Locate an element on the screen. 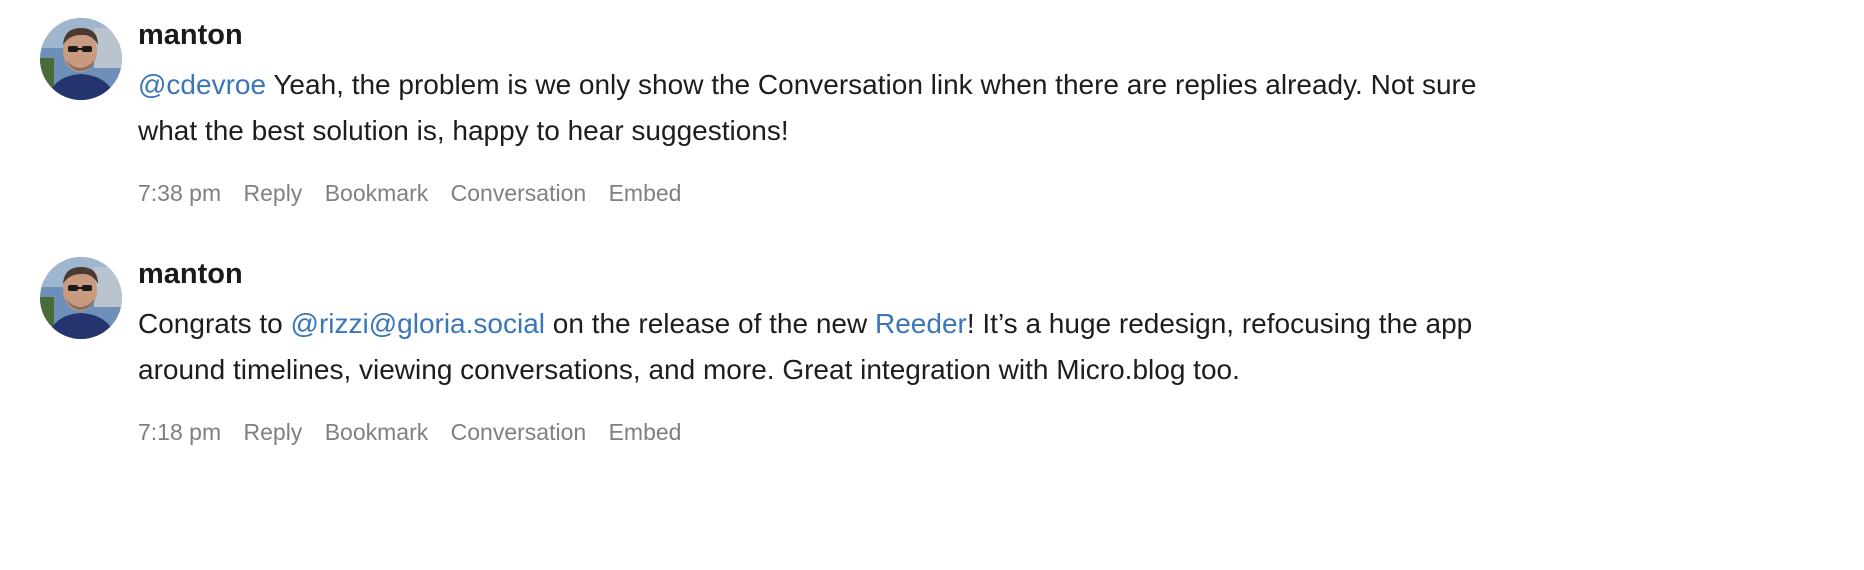 The height and width of the screenshot is (570, 1864). reeder-link: Reeder is located at coordinates (921, 323).